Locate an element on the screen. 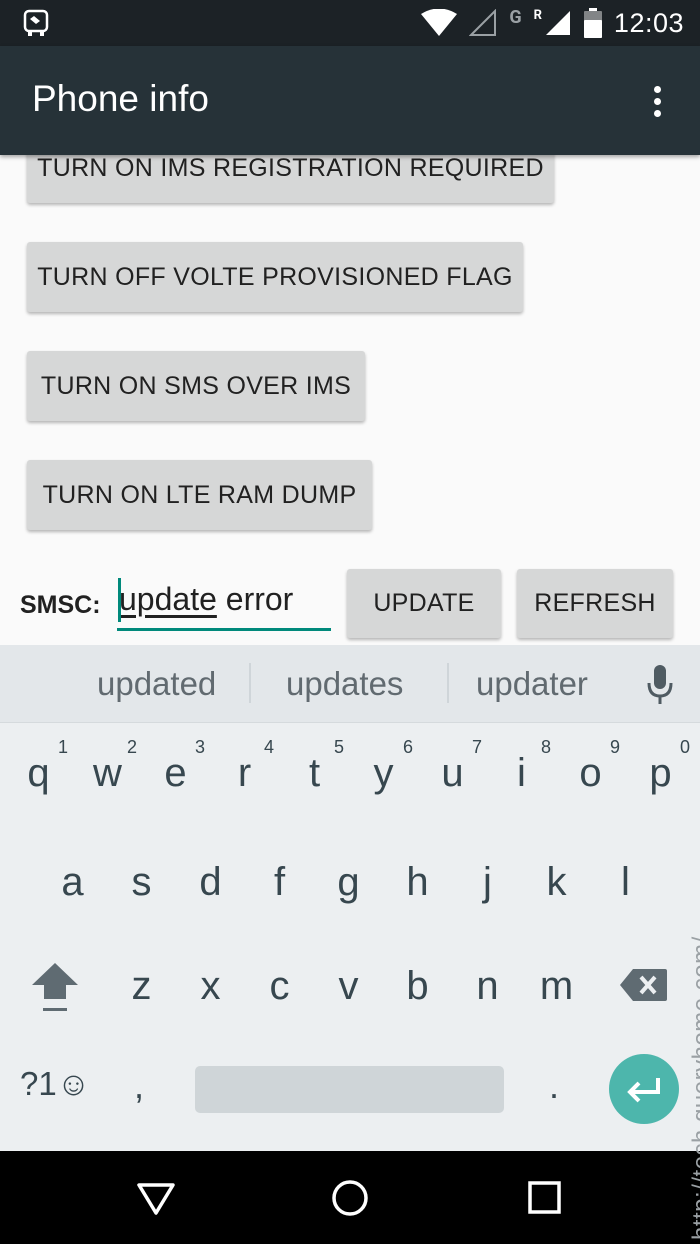 The height and width of the screenshot is (1244, 700). enter-icon is located at coordinates (643, 1090).